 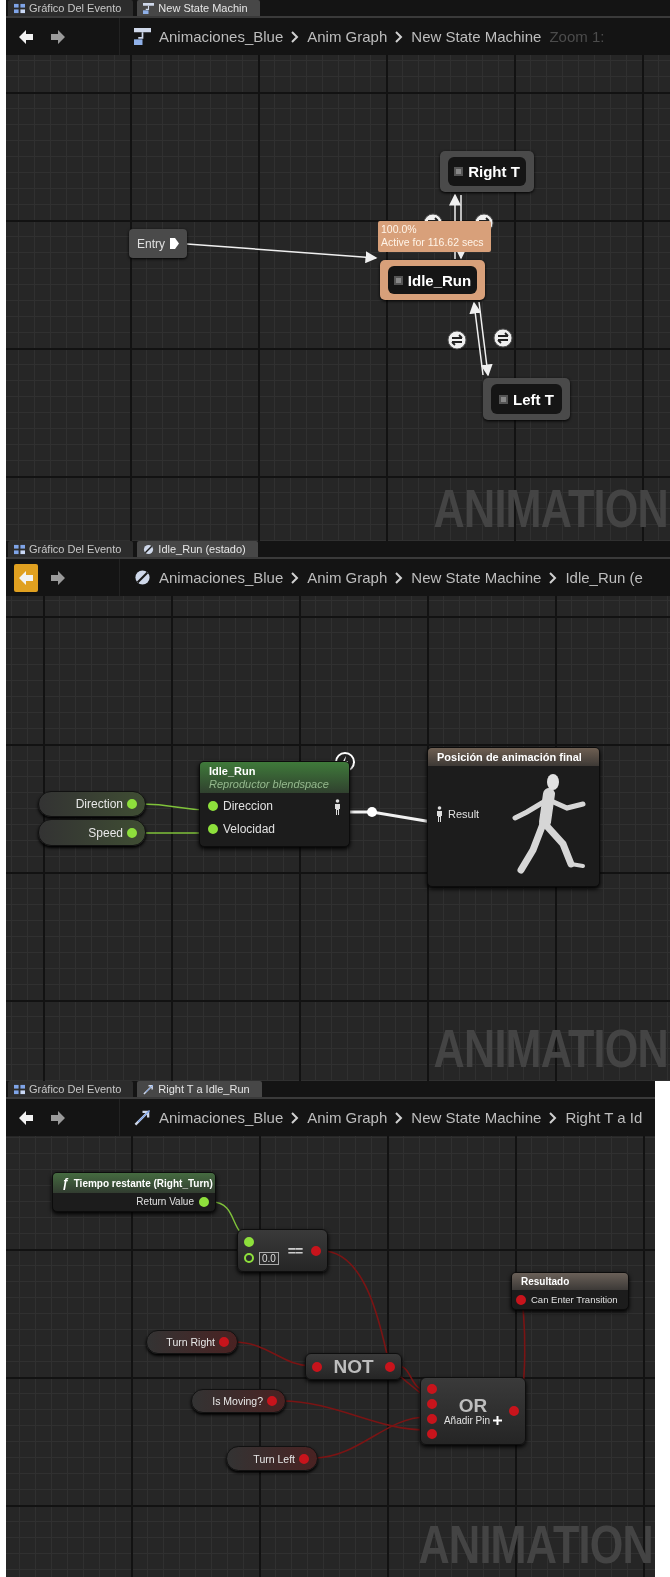 What do you see at coordinates (197, 549) in the screenshot?
I see `editor-tab: Idle_Run (estado)` at bounding box center [197, 549].